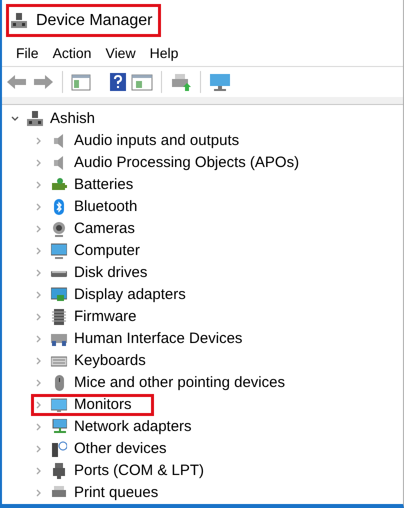 The width and height of the screenshot is (404, 508). I want to click on tree-item: Display adapters, so click(130, 295).